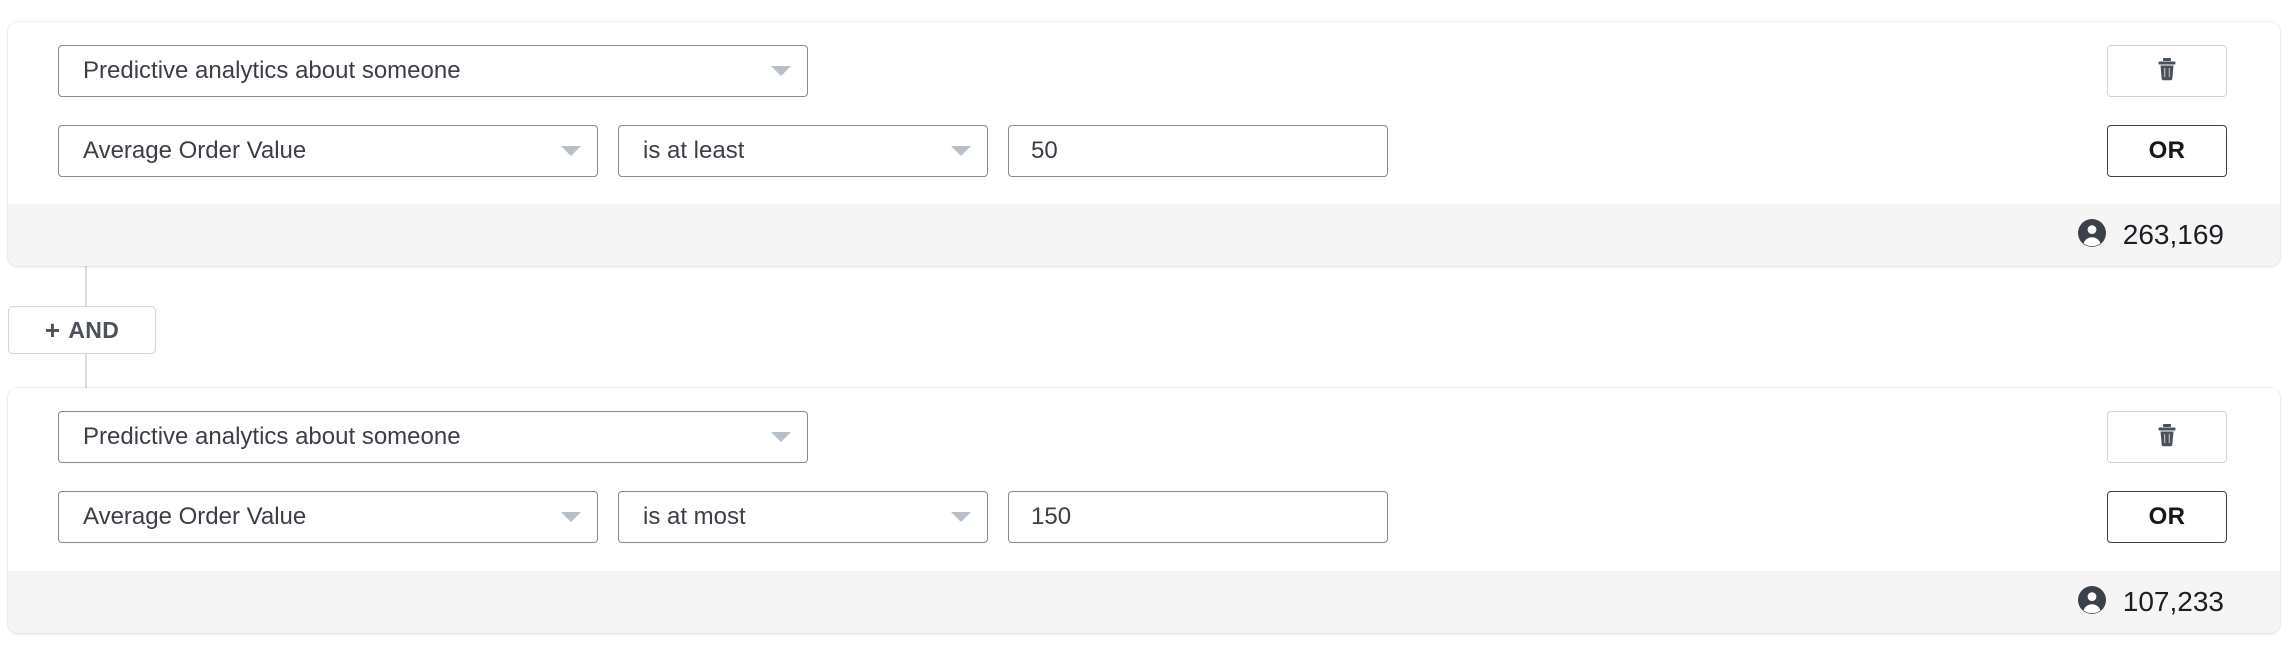  I want to click on or-button-2: OR, so click(2167, 517).